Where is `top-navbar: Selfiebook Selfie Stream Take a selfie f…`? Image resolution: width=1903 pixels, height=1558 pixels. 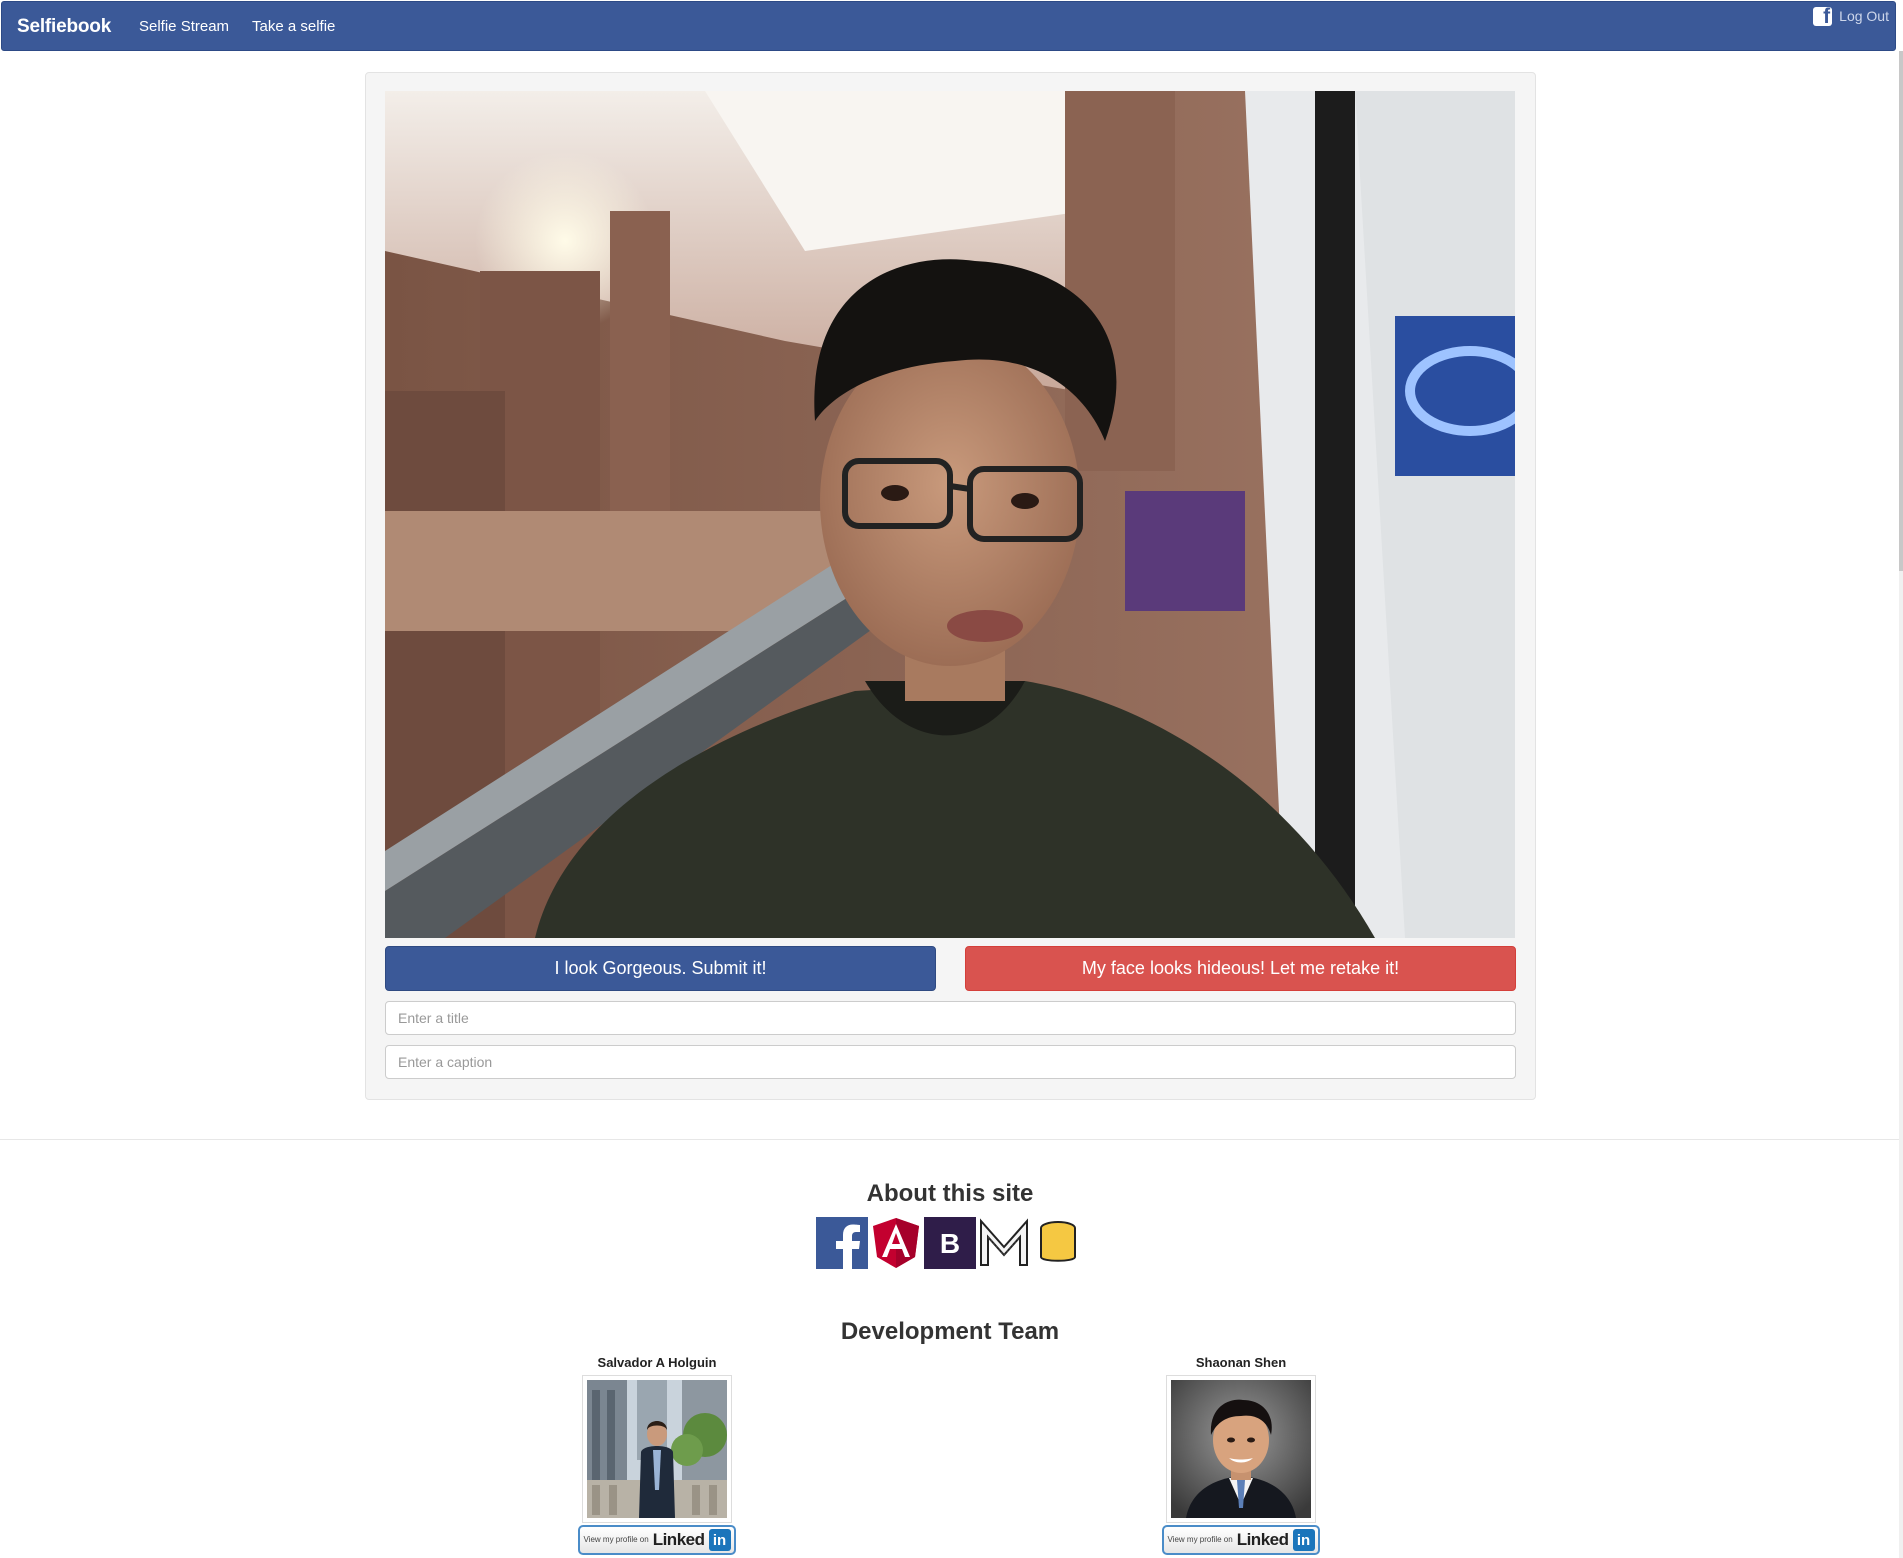 top-navbar: Selfiebook Selfie Stream Take a selfie f… is located at coordinates (948, 26).